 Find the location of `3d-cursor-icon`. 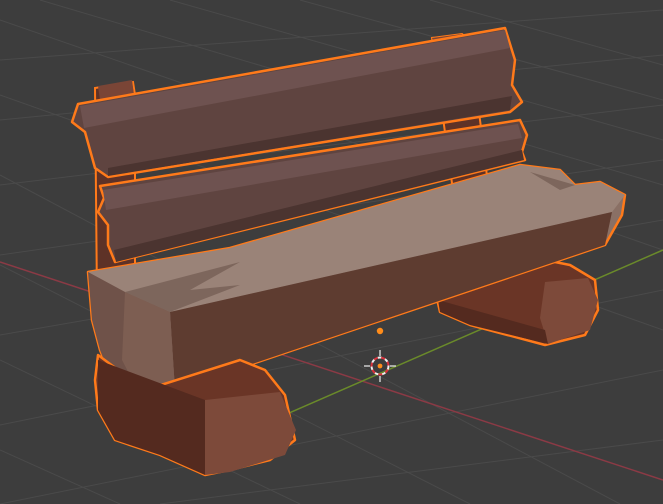

3d-cursor-icon is located at coordinates (380, 366).